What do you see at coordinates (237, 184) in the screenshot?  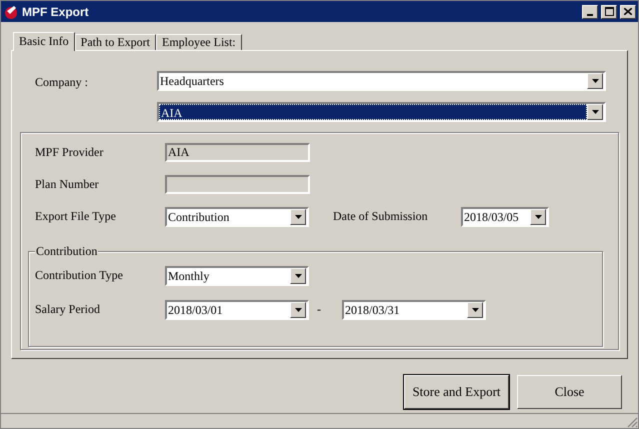 I see `read-only-field` at bounding box center [237, 184].